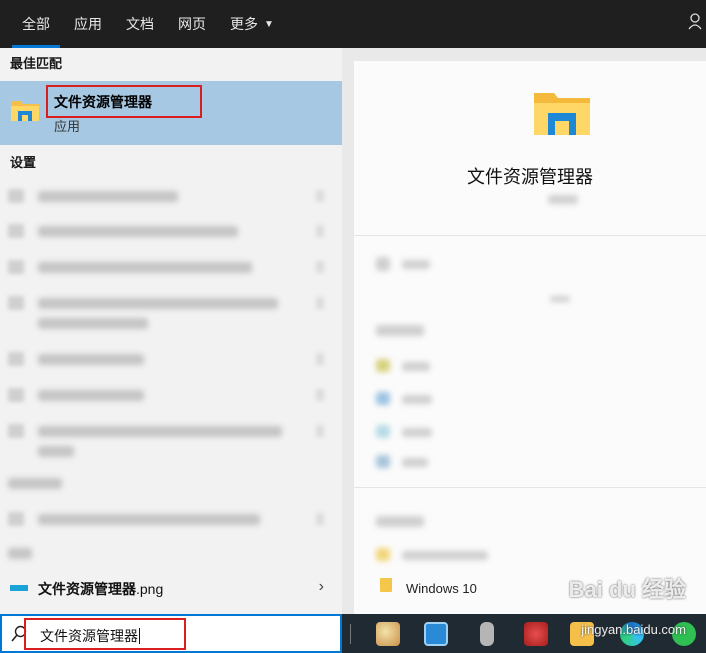  Describe the element at coordinates (244, 24) in the screenshot. I see `tab-more-label: 更多` at that location.